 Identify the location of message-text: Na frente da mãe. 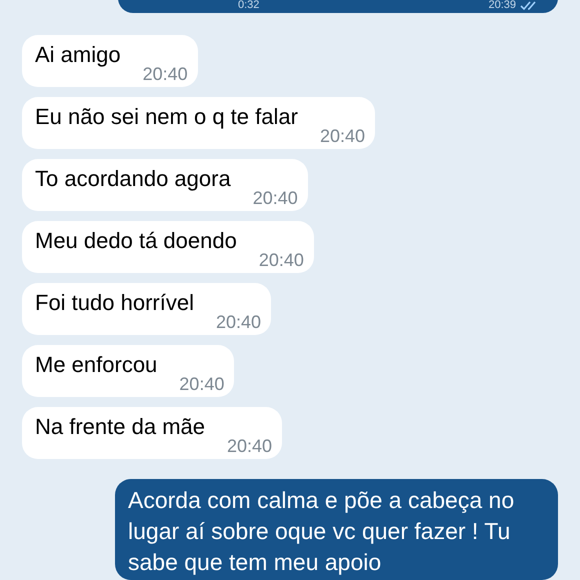
(120, 427).